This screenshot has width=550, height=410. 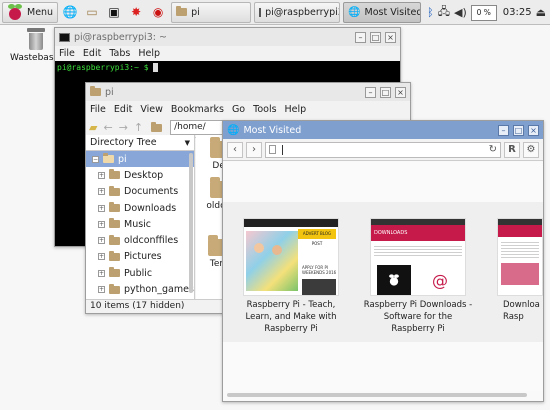 I want to click on settings-gear-icon: ⚙, so click(x=531, y=149).